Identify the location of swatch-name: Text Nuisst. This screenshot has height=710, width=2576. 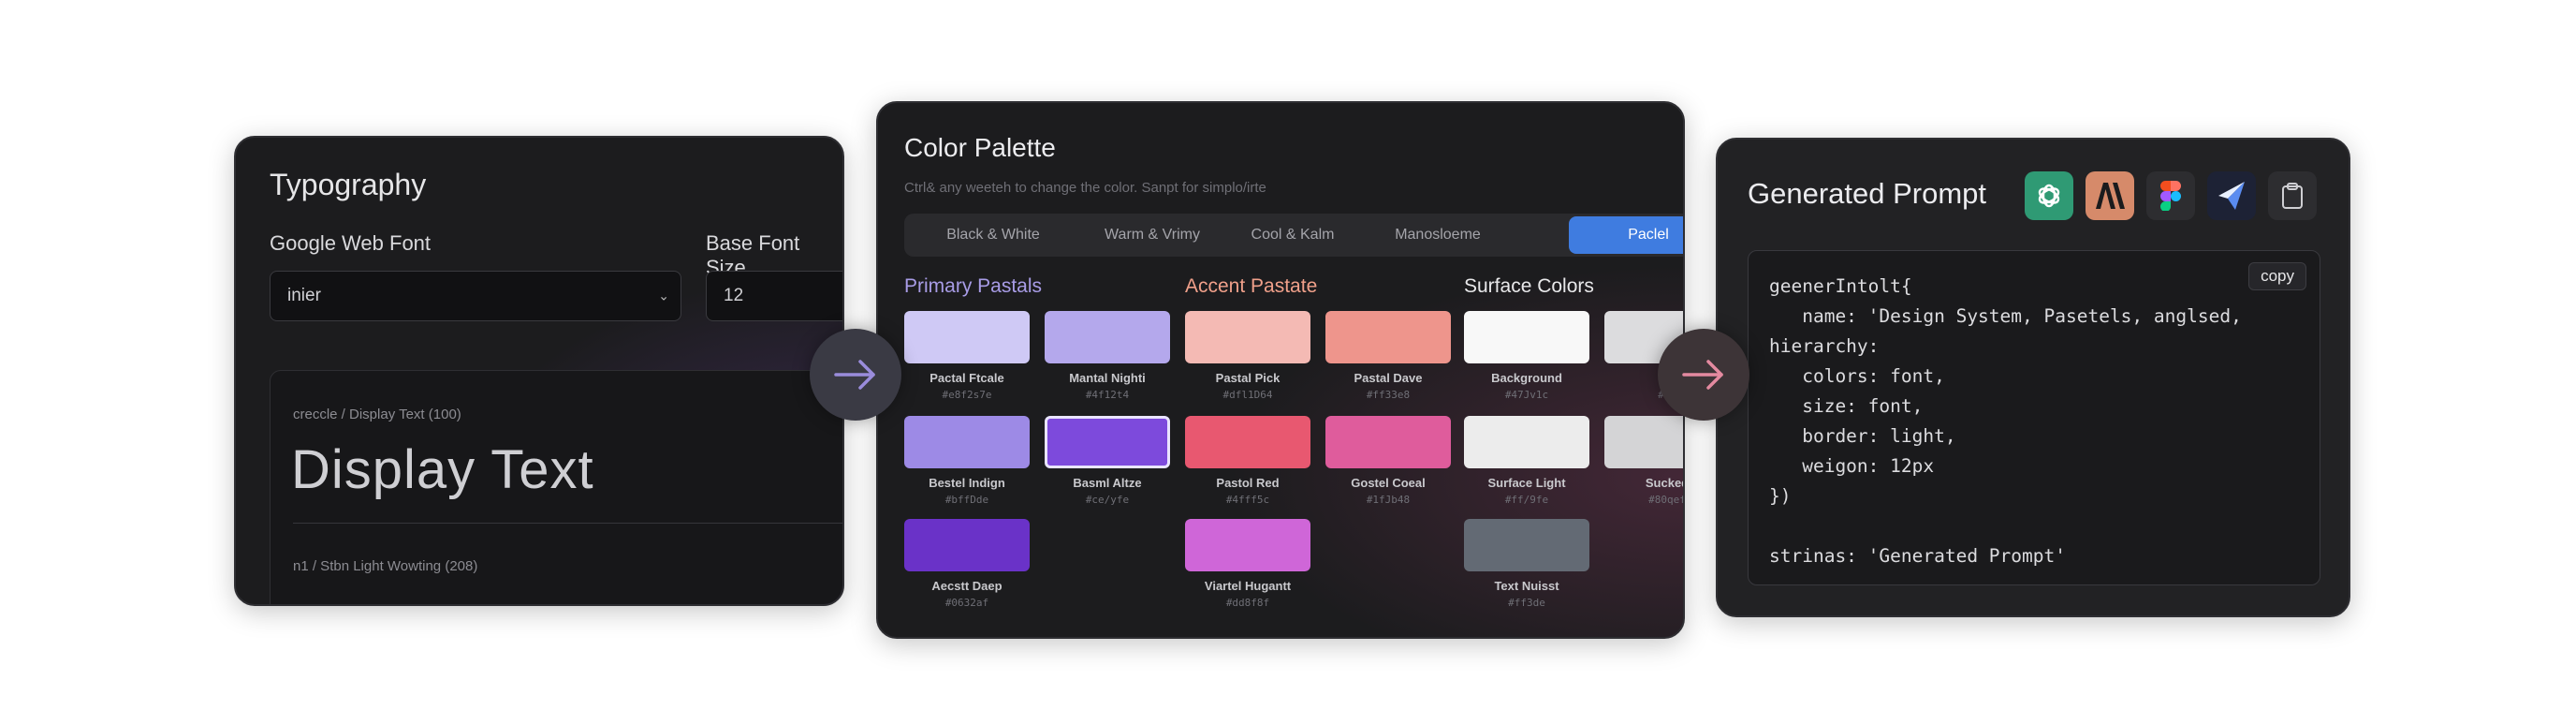
(1526, 586).